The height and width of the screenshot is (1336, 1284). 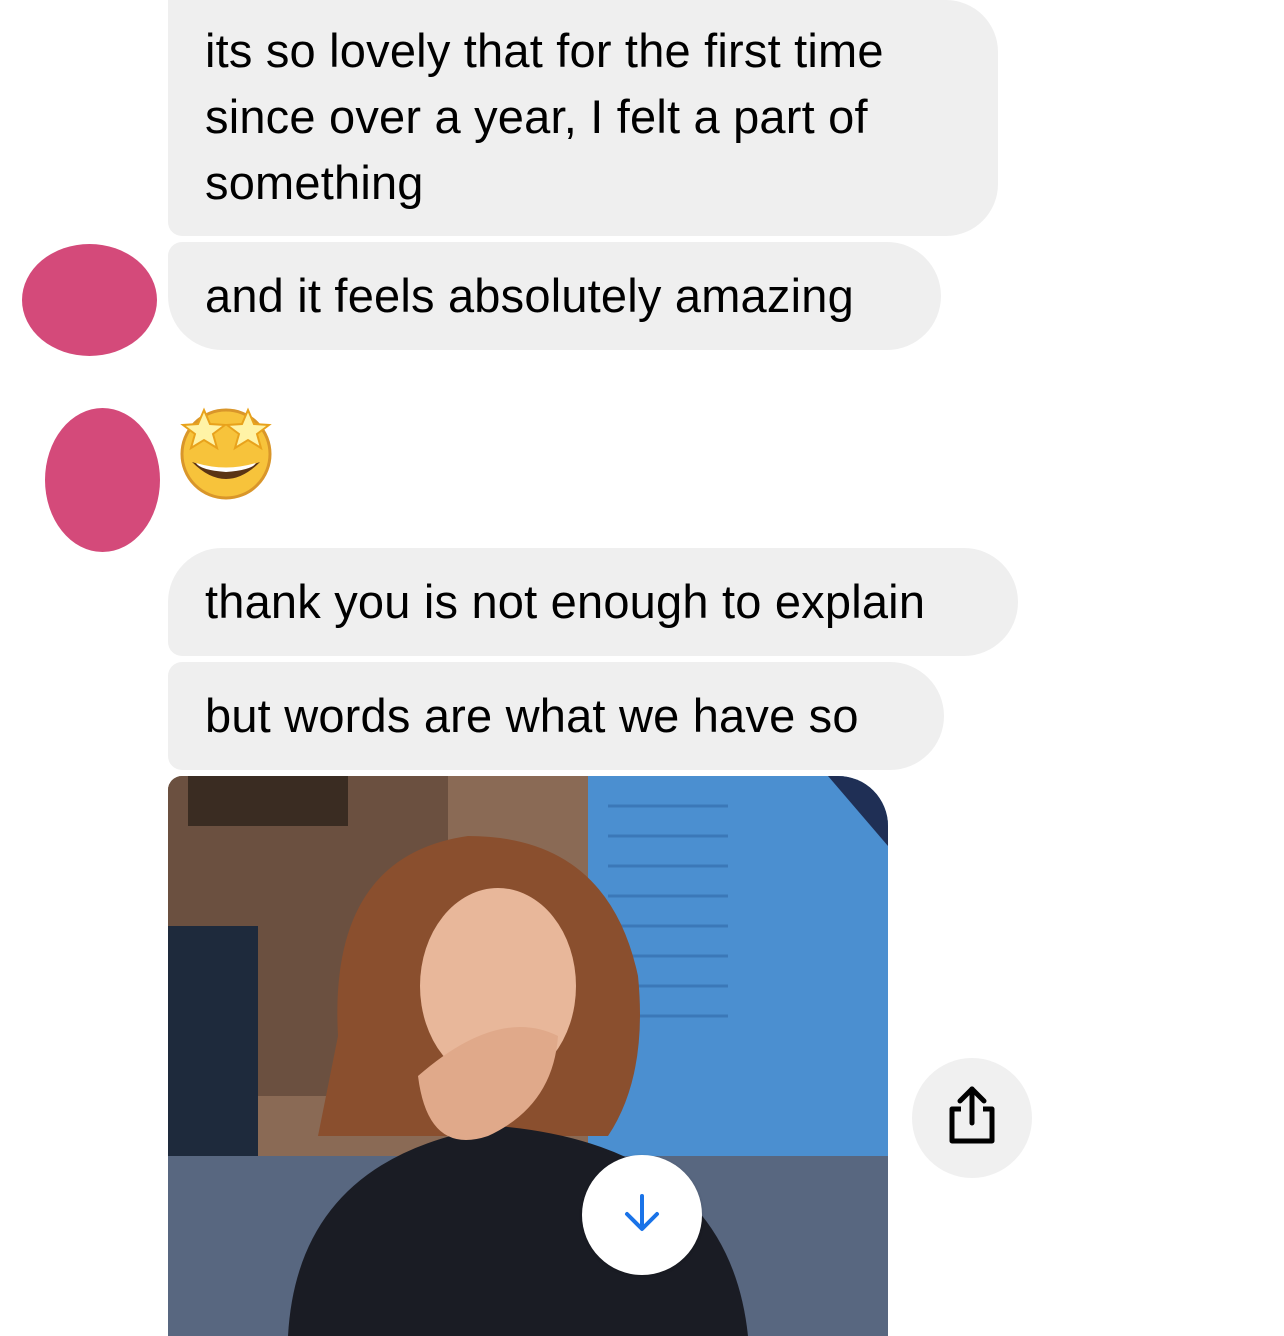 I want to click on download-button, so click(x=642, y=1215).